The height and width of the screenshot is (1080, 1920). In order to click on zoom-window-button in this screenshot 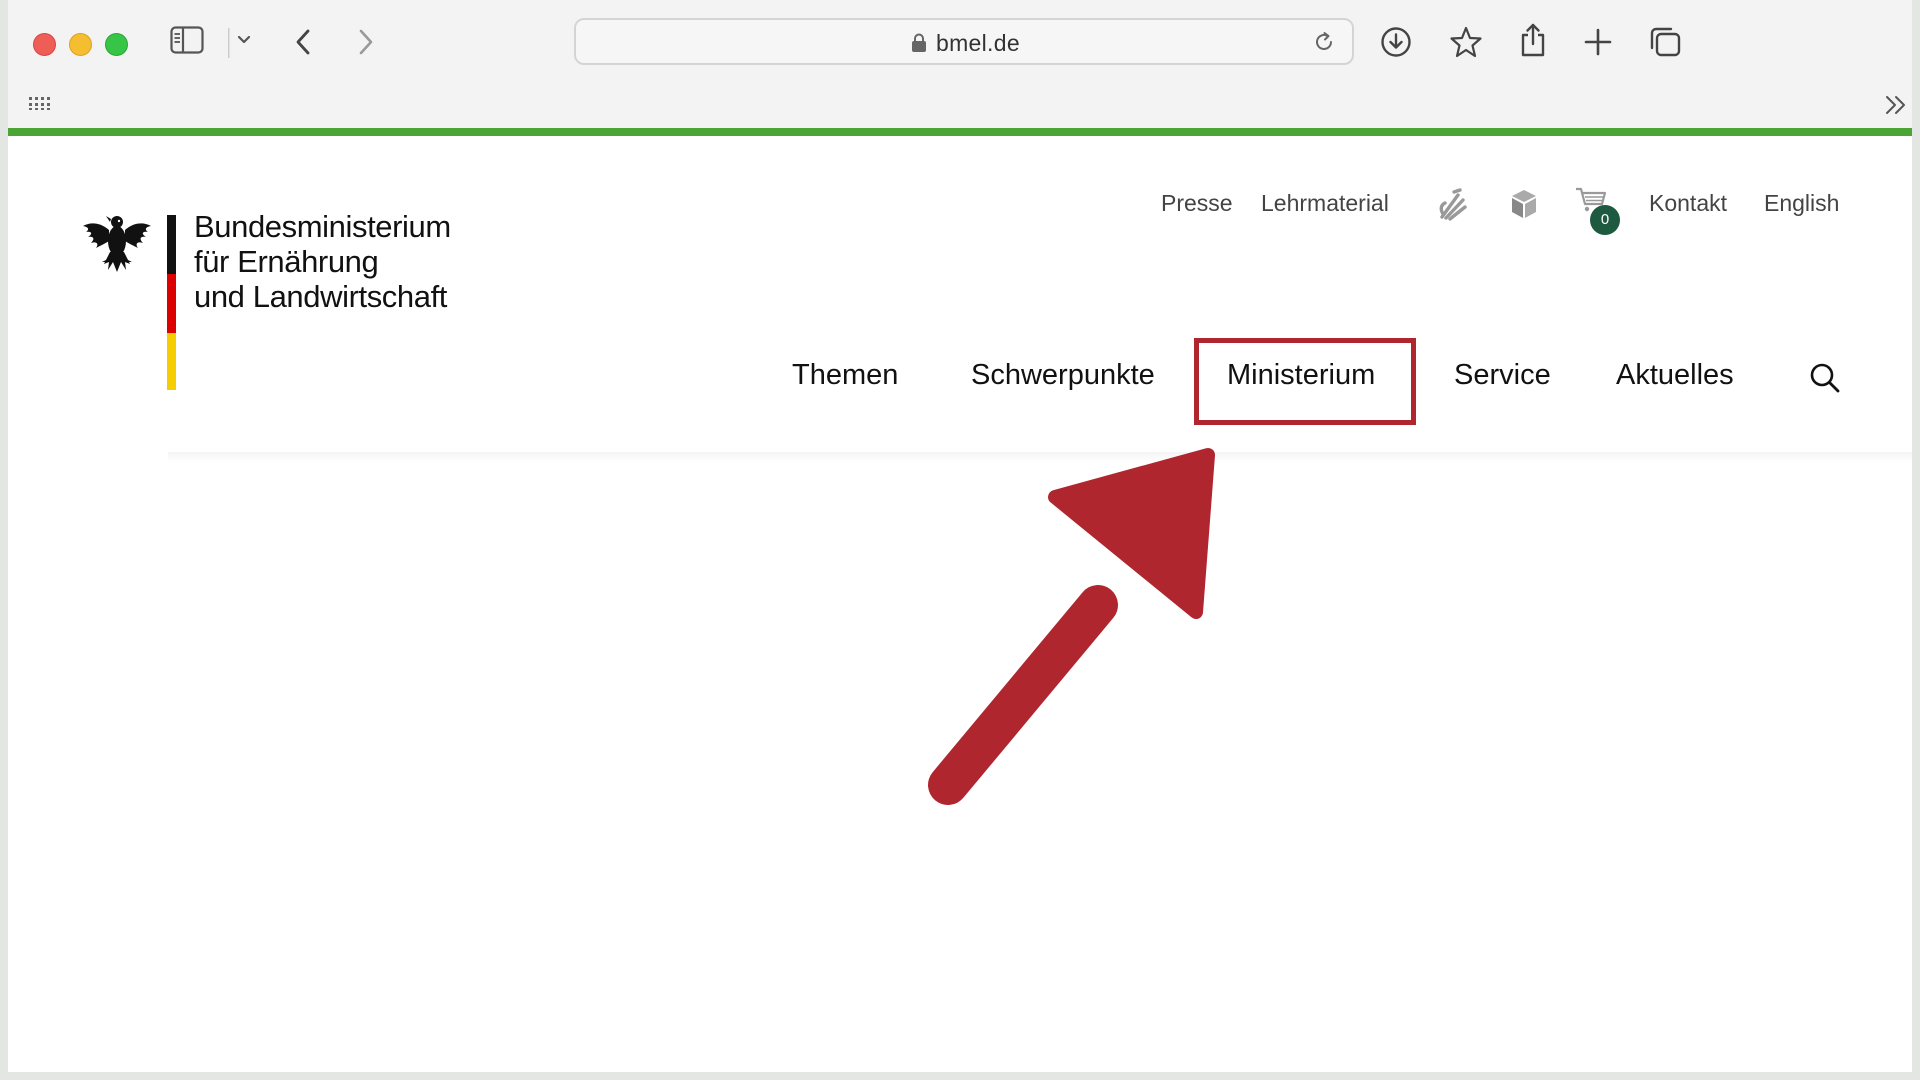, I will do `click(116, 44)`.